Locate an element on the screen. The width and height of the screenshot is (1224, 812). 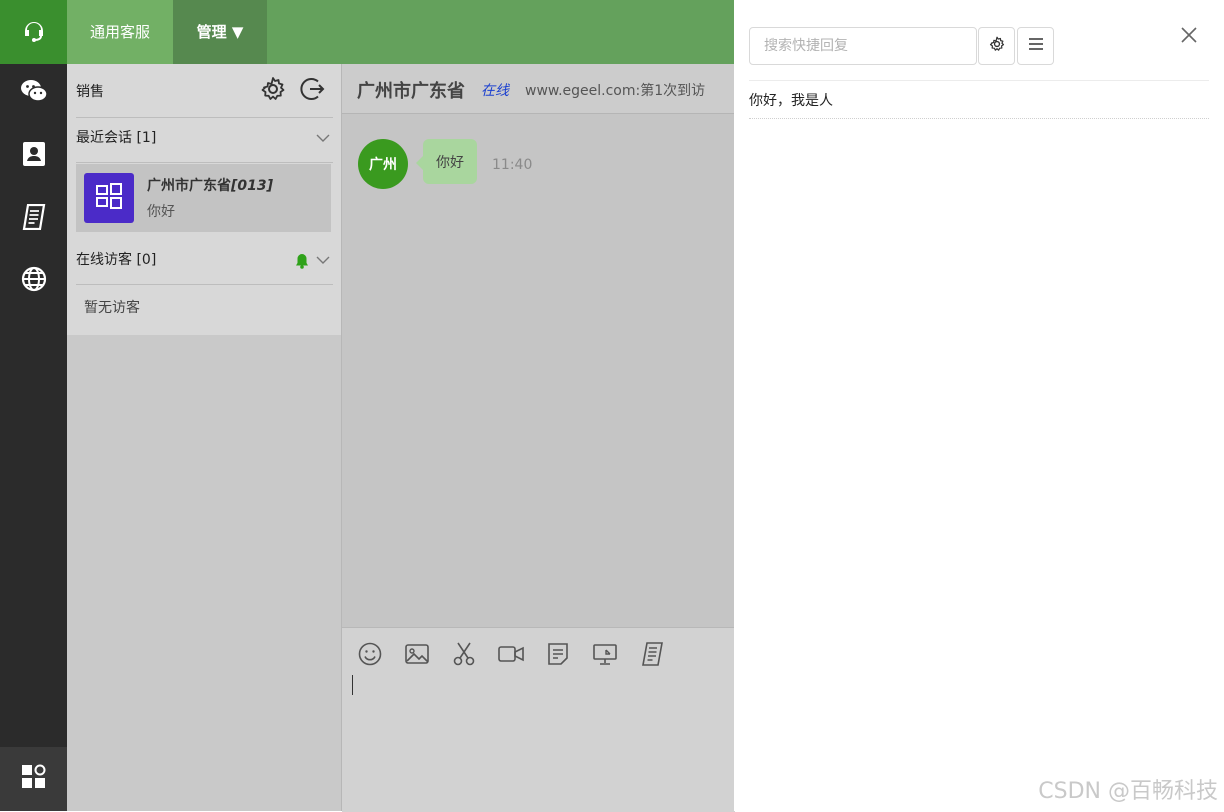
notes-icon is located at coordinates (34, 218).